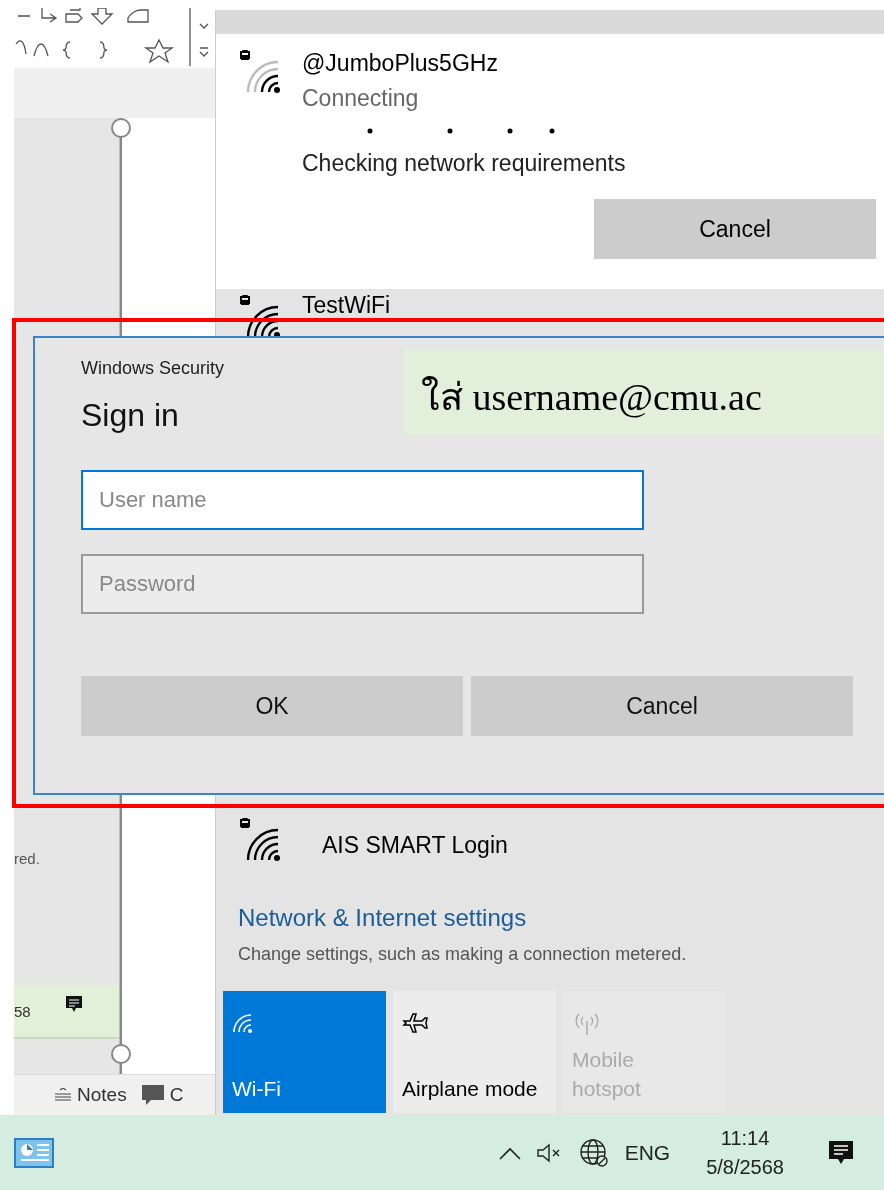 The image size is (884, 1190). Describe the element at coordinates (130, 415) in the screenshot. I see `dialog-title: Sign in` at that location.